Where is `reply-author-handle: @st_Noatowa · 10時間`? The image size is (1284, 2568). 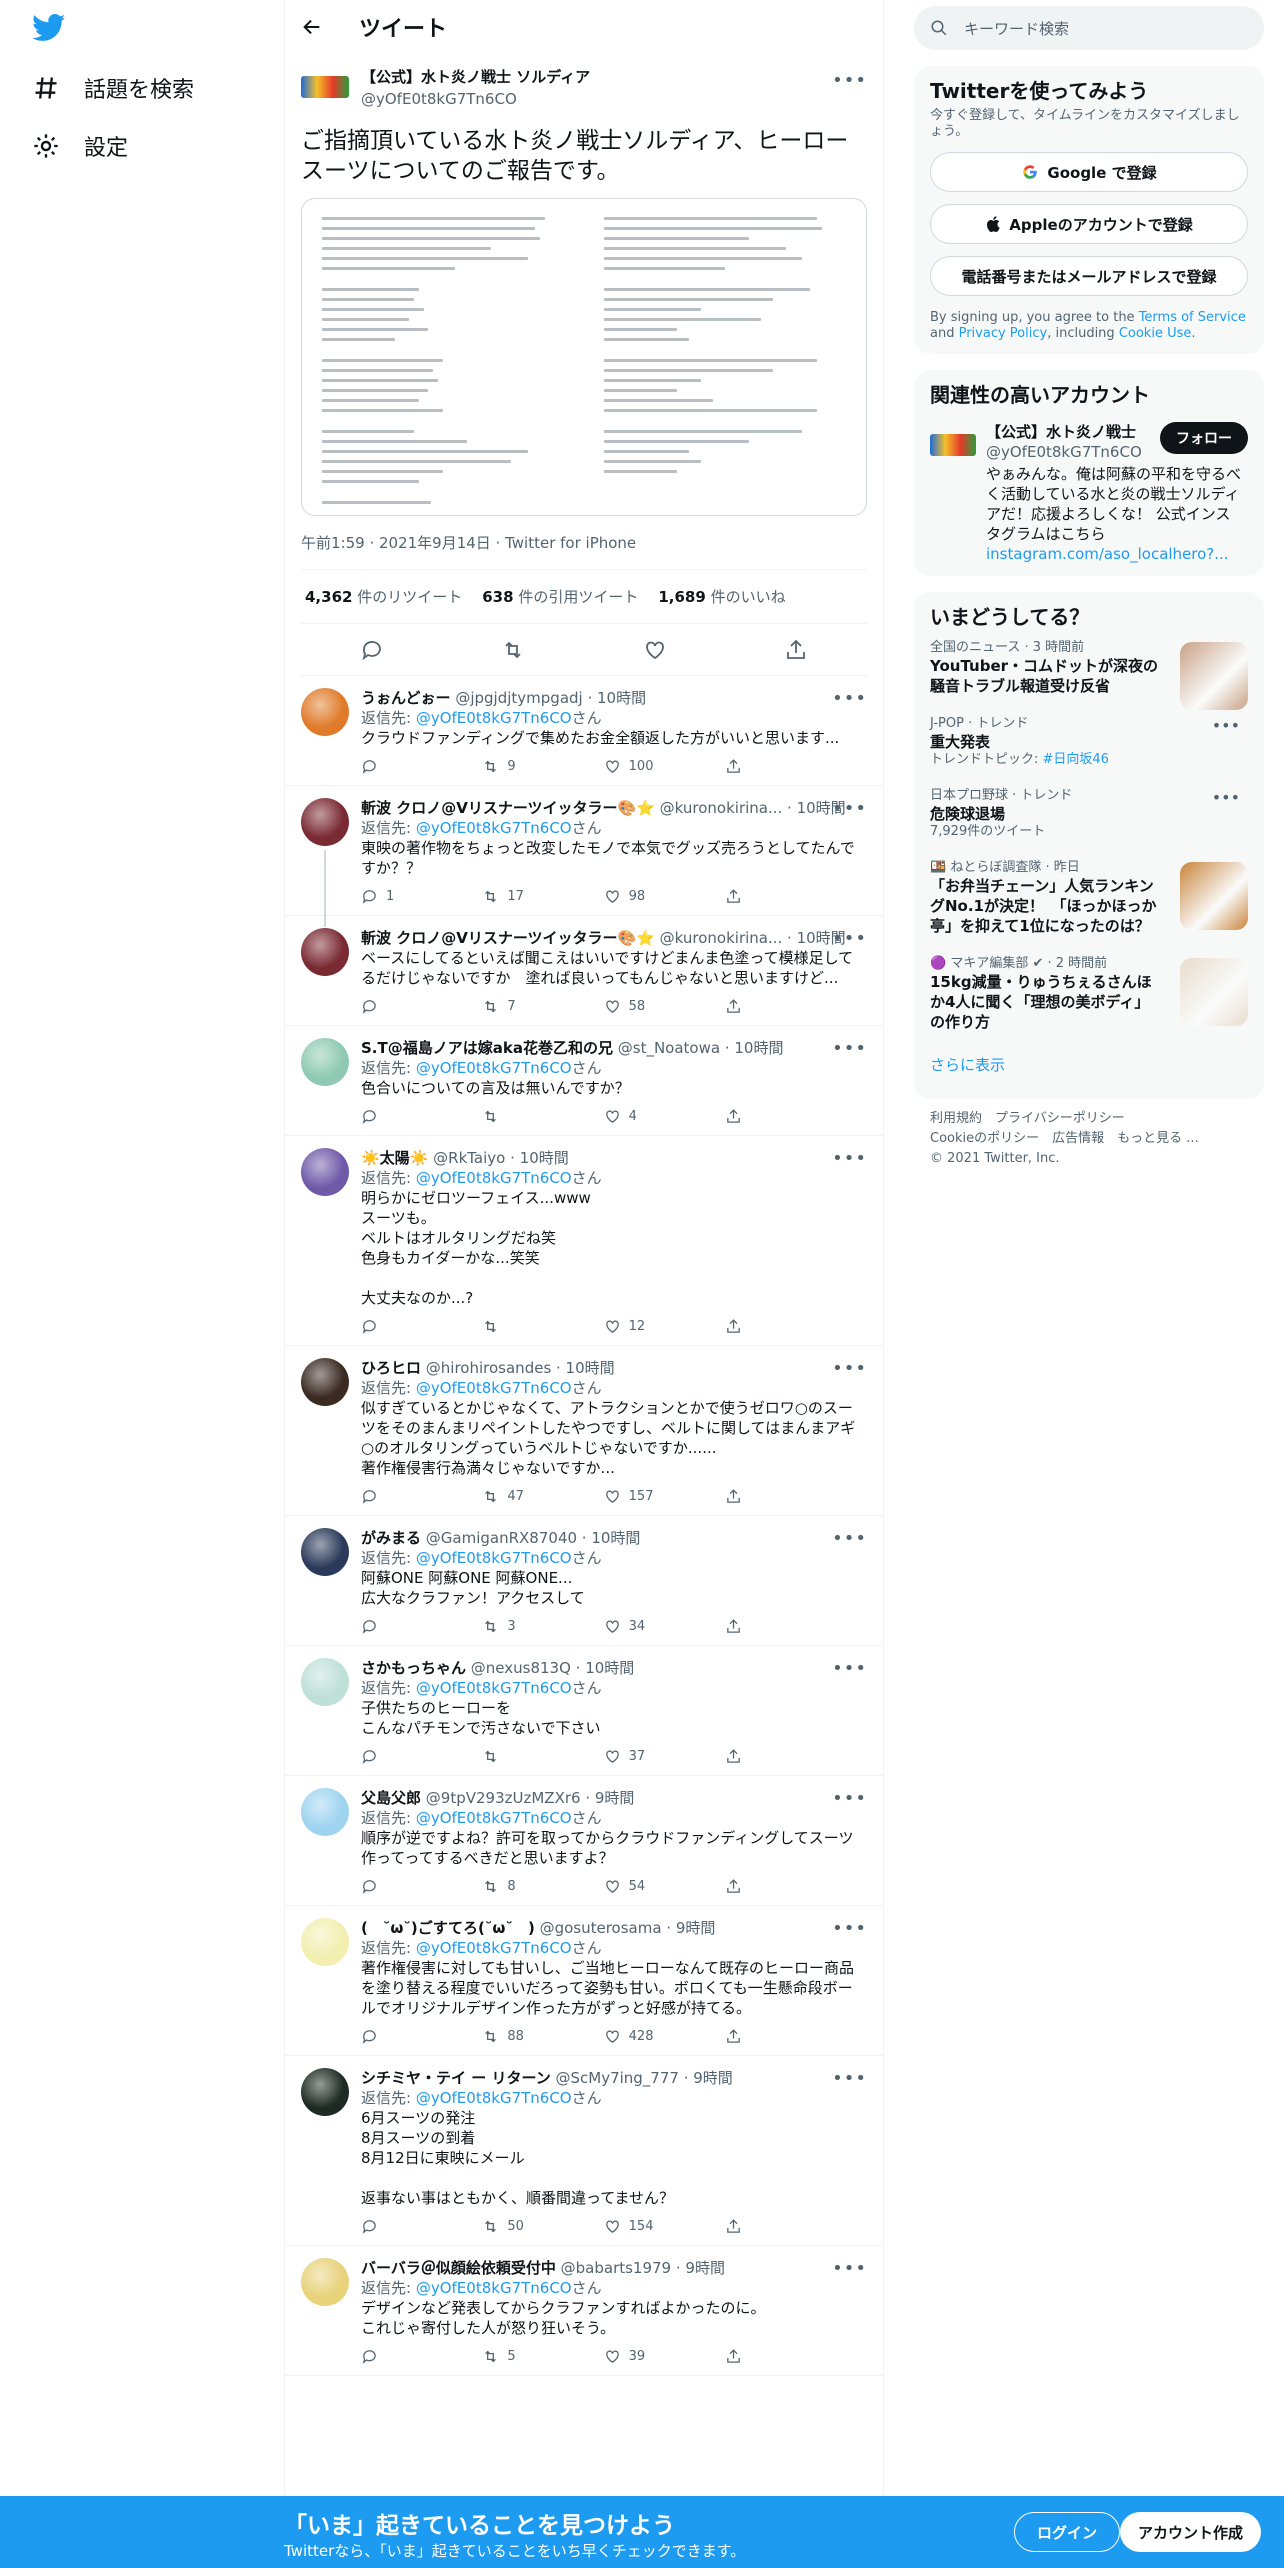 reply-author-handle: @st_Noatowa · 10時間 is located at coordinates (701, 1048).